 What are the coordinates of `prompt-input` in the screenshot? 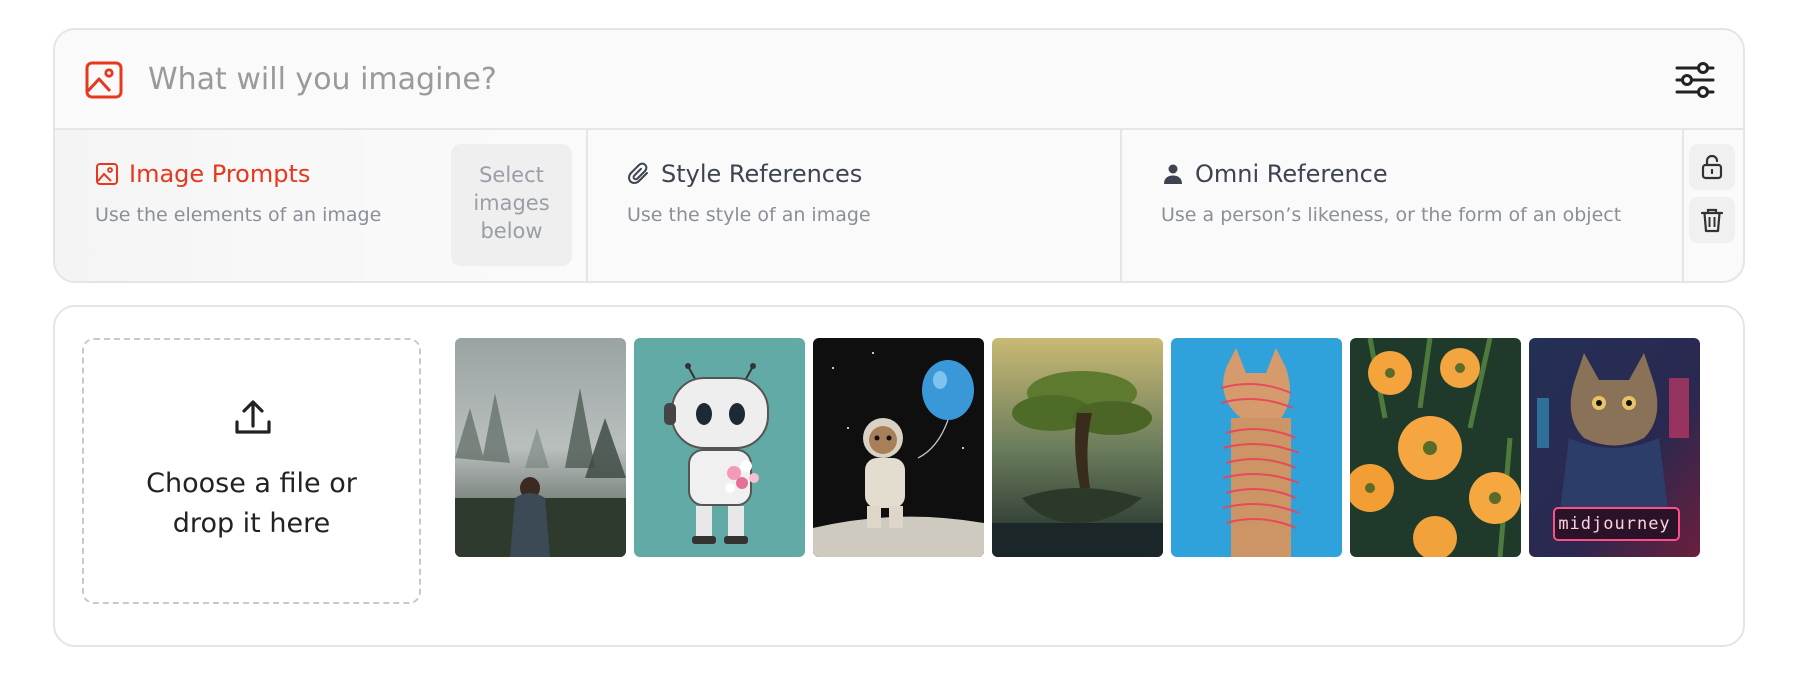 It's located at (848, 79).